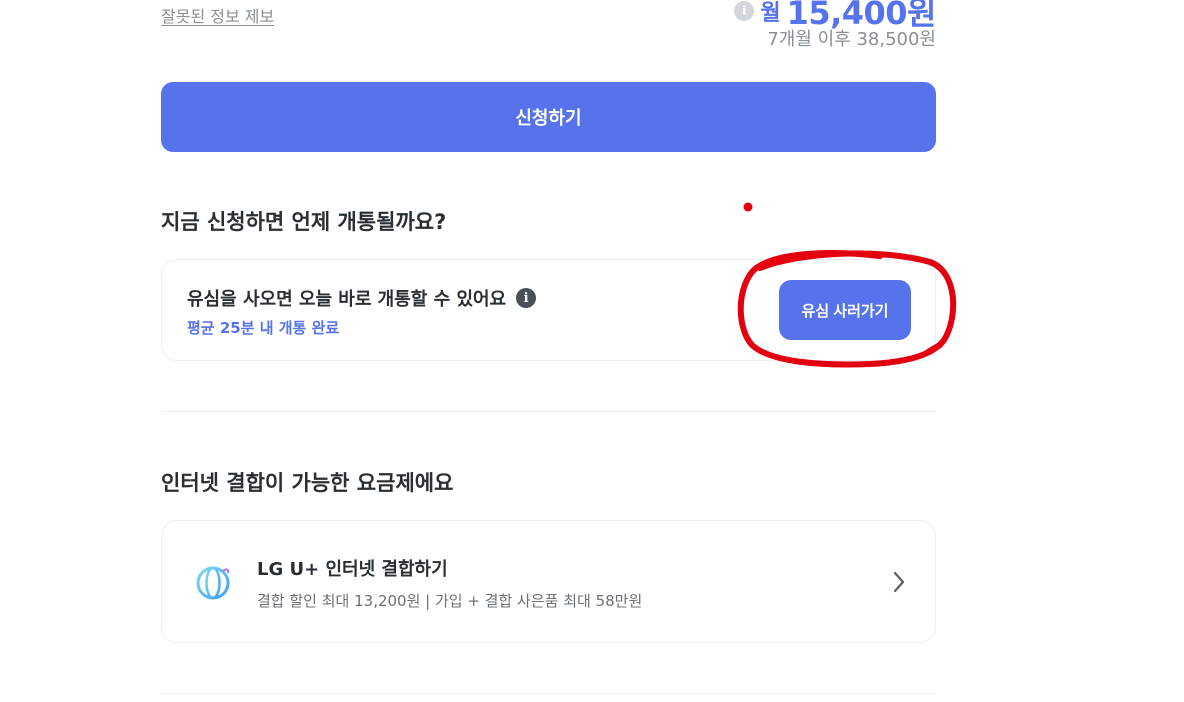 Image resolution: width=1184 pixels, height=702 pixels. What do you see at coordinates (450, 601) in the screenshot?
I see `internet-bundle-desc: 결합 할인 최대 13,200원 | 가입 + 결합 사은품 최대 58만원` at bounding box center [450, 601].